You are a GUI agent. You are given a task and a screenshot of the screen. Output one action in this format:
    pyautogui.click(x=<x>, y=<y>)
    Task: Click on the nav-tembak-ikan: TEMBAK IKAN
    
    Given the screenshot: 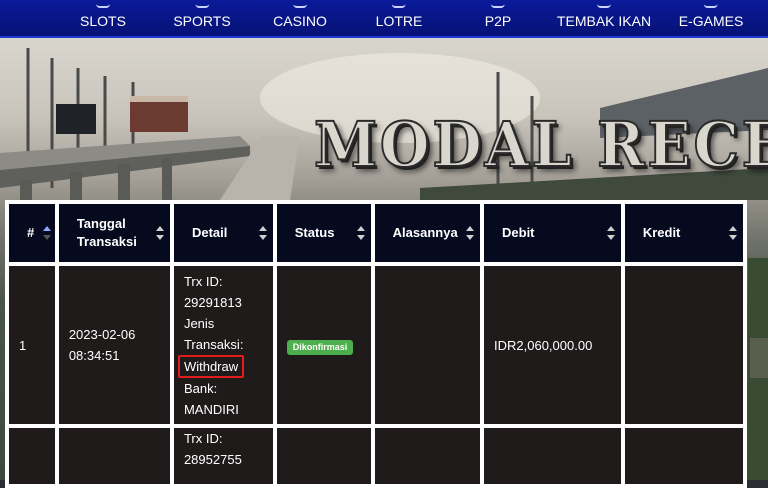 What is the action you would take?
    pyautogui.click(x=604, y=17)
    